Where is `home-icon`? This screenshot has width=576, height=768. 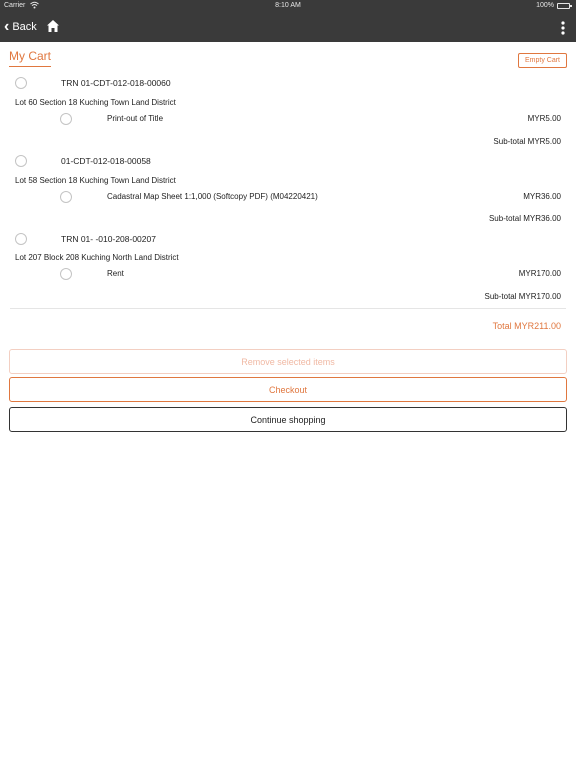 home-icon is located at coordinates (53, 26).